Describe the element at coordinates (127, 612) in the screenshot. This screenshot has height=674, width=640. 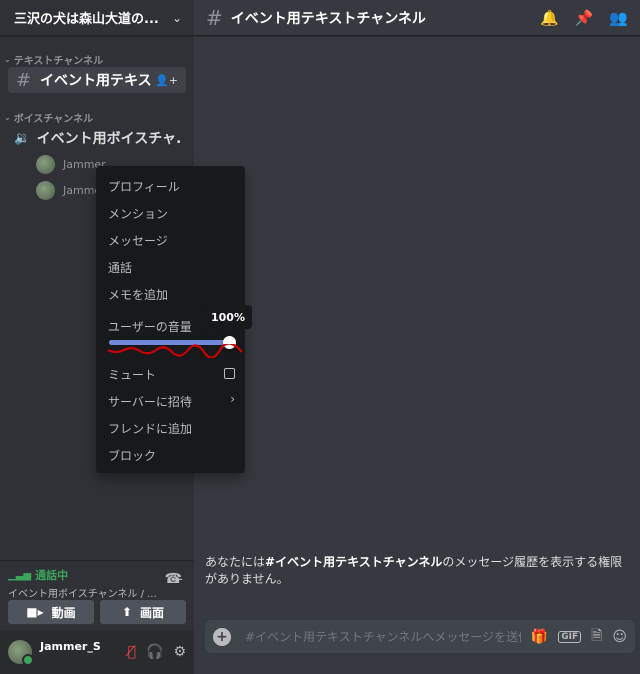
I see `screen-share-icon: ⬆` at that location.